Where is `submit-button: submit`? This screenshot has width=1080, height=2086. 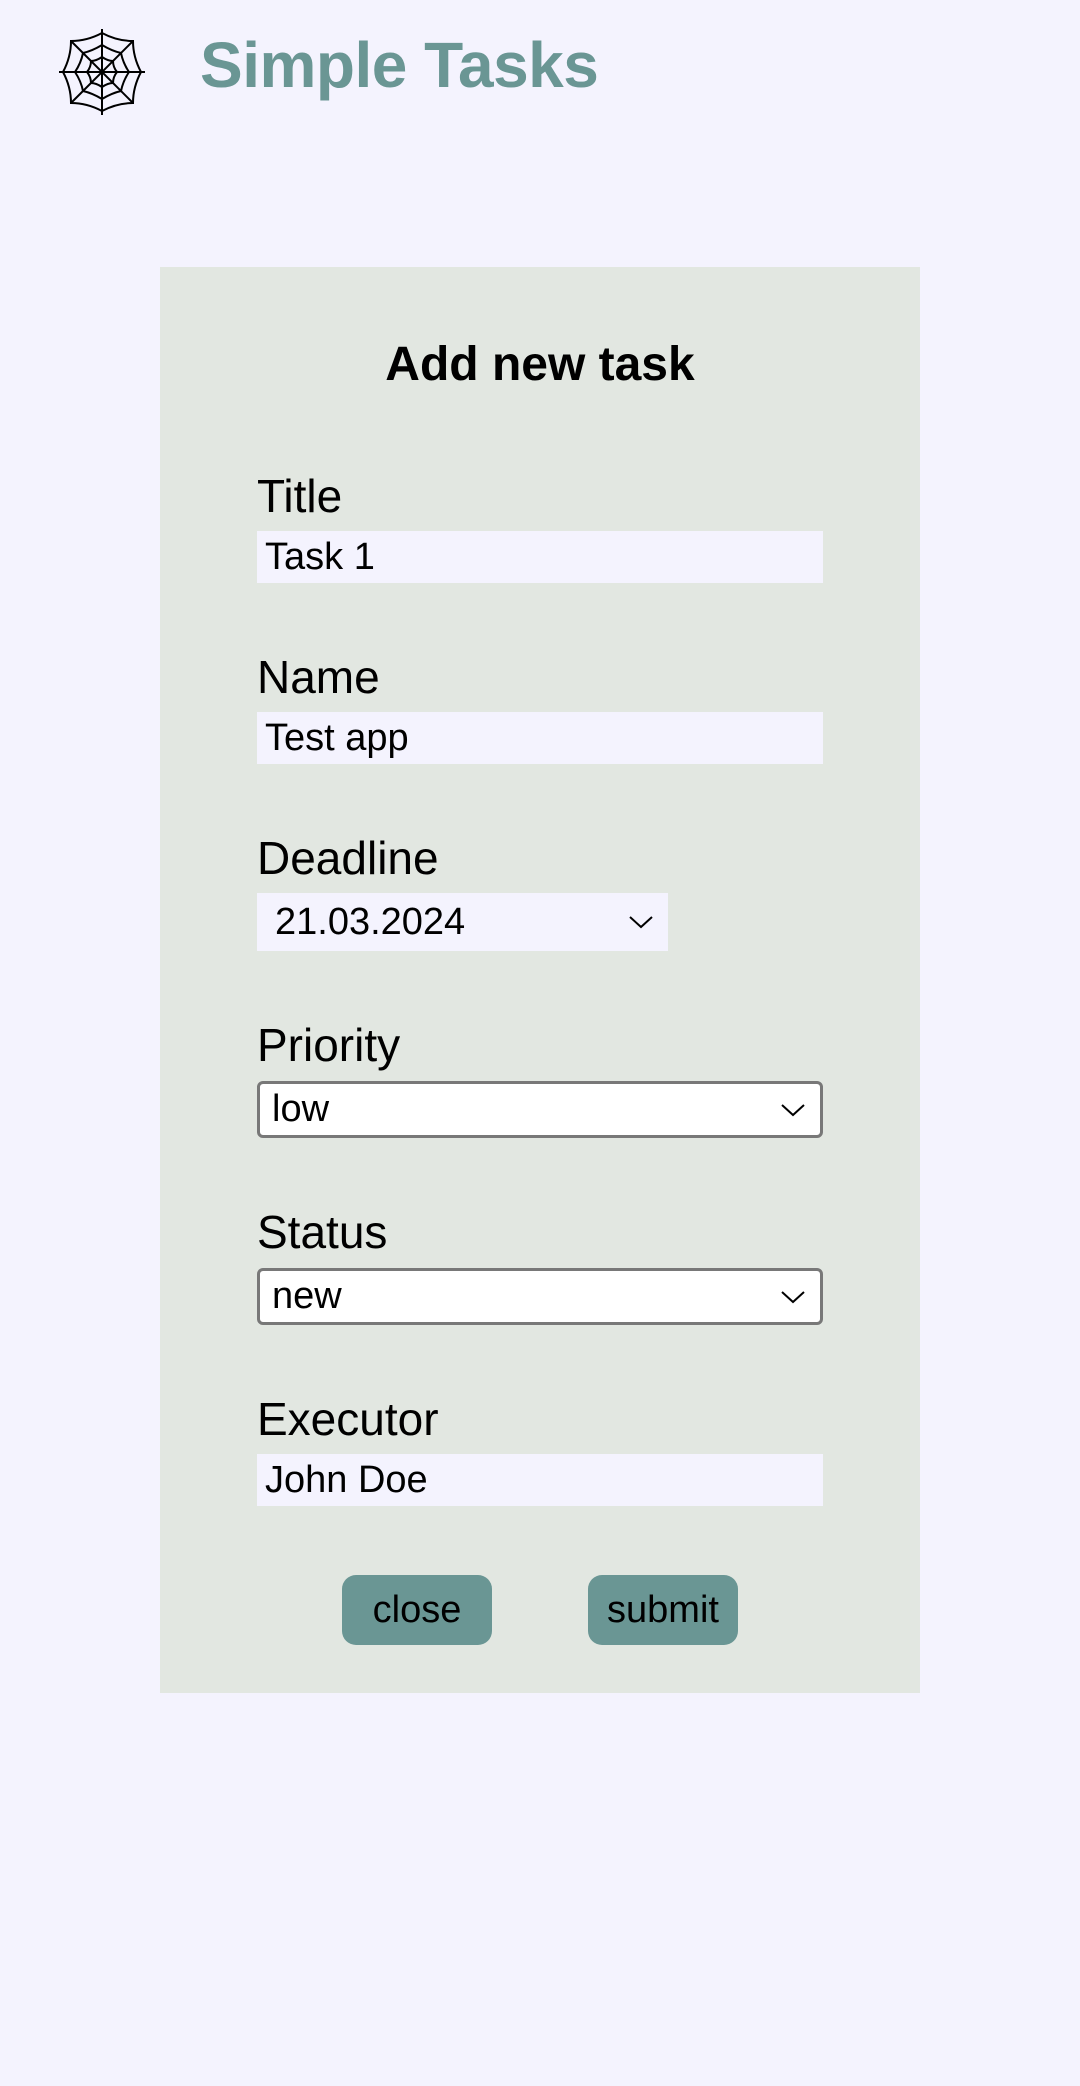
submit-button: submit is located at coordinates (663, 1610).